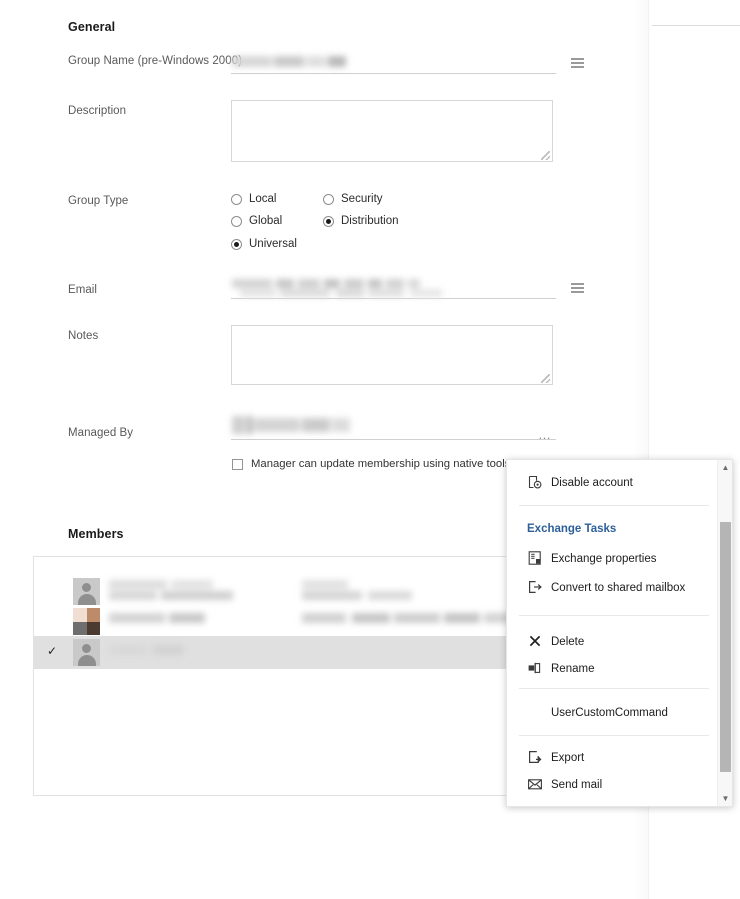 This screenshot has height=899, width=740. What do you see at coordinates (328, 199) in the screenshot?
I see `radio-security-dot` at bounding box center [328, 199].